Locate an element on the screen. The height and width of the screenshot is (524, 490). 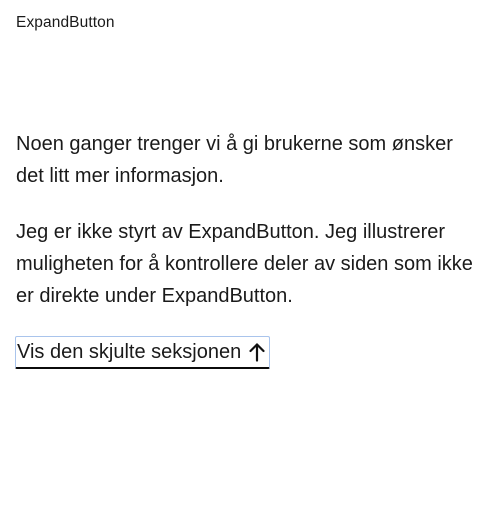
expand-button: Vis den skjulte seksjonen is located at coordinates (143, 352).